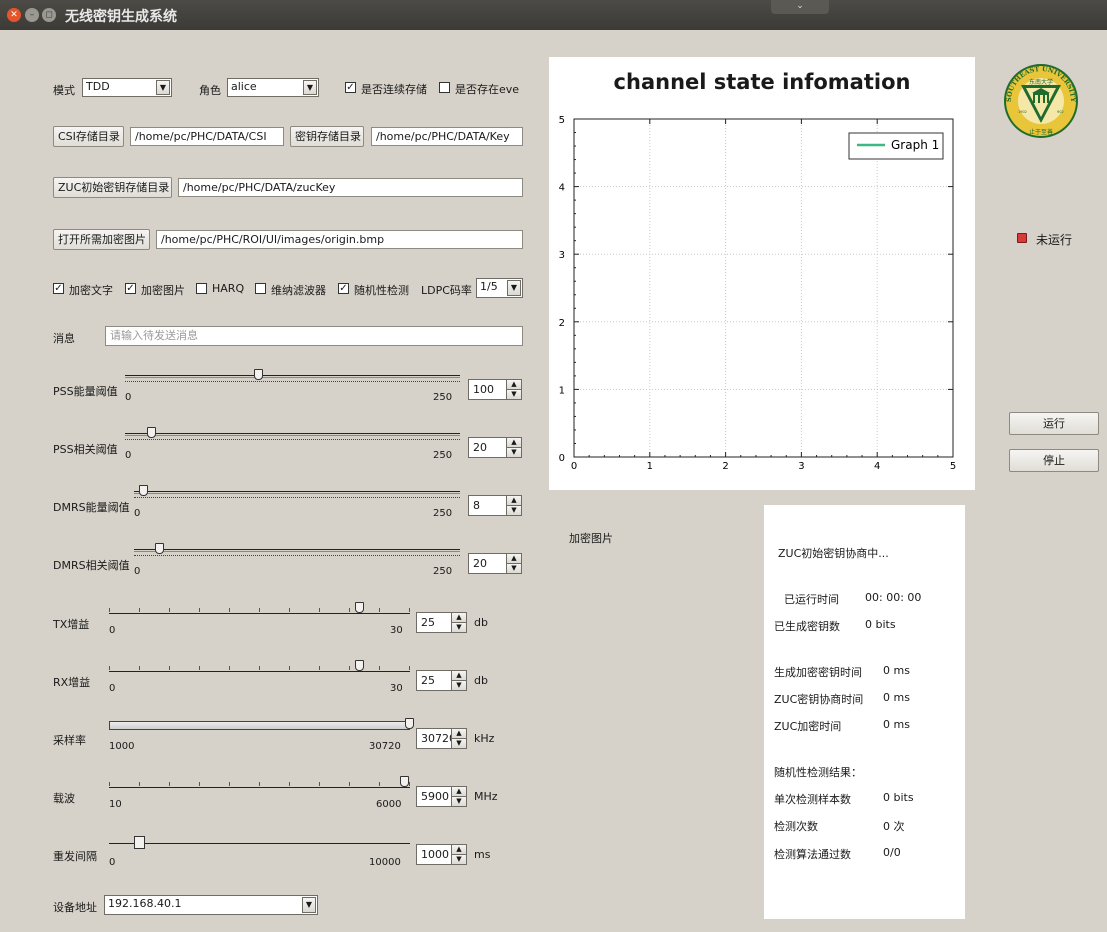  What do you see at coordinates (396, 688) in the screenshot?
I see `slider-max-label: 30` at bounding box center [396, 688].